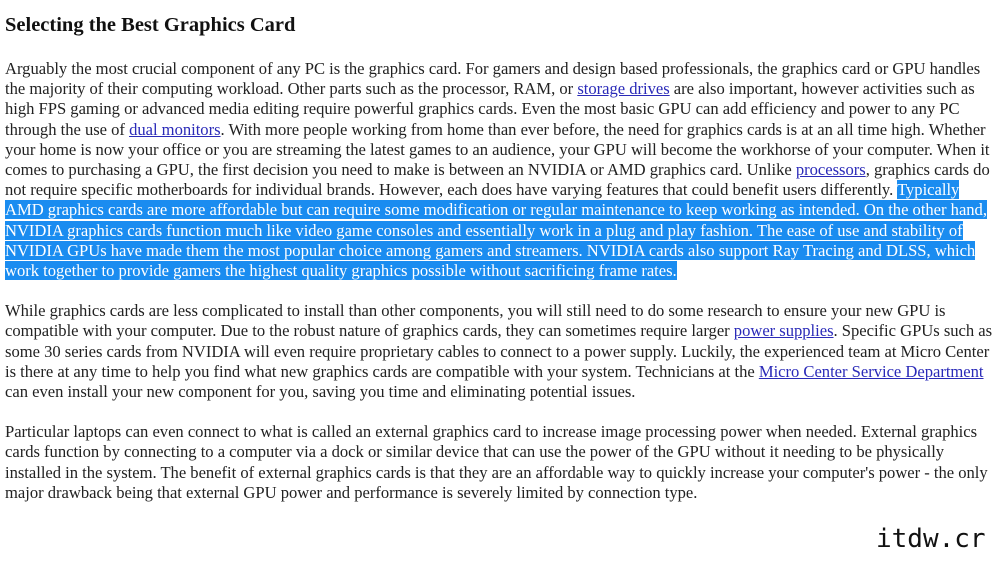  Describe the element at coordinates (623, 88) in the screenshot. I see `storage-drives-link: storage drives` at that location.